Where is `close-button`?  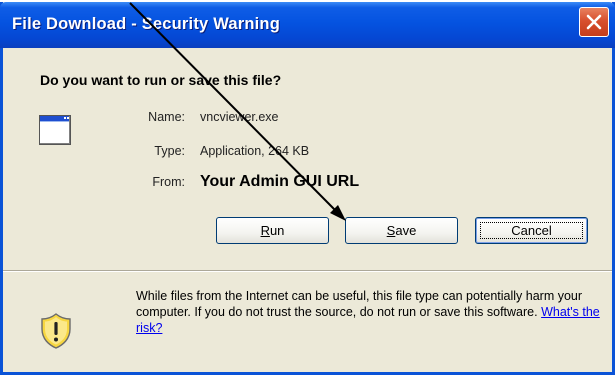 close-button is located at coordinates (594, 22).